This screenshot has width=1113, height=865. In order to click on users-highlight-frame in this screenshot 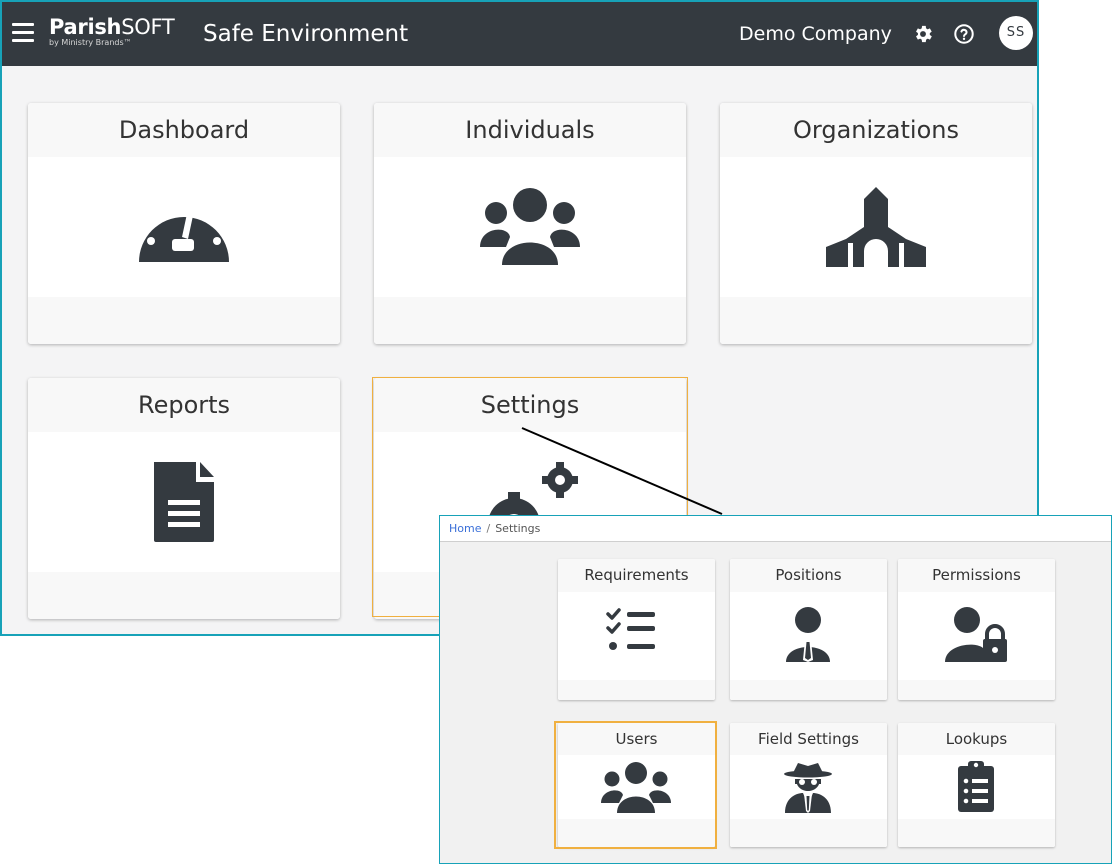, I will do `click(635, 785)`.